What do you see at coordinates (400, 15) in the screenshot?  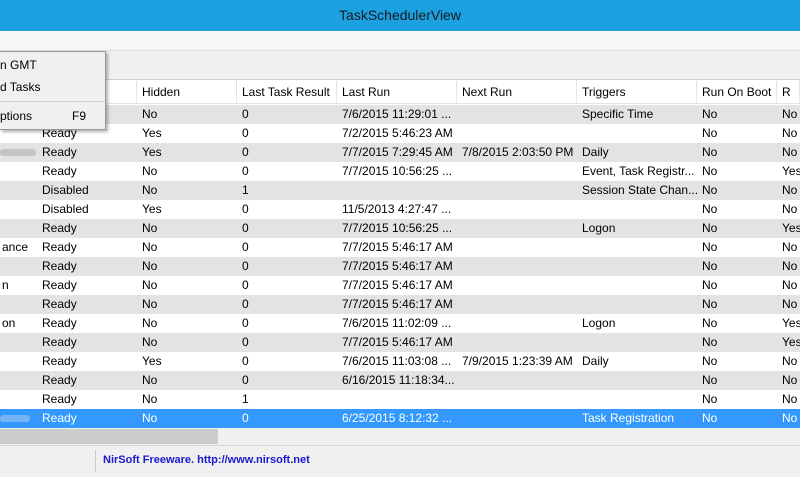 I see `window-title: TaskSchedulerView` at bounding box center [400, 15].